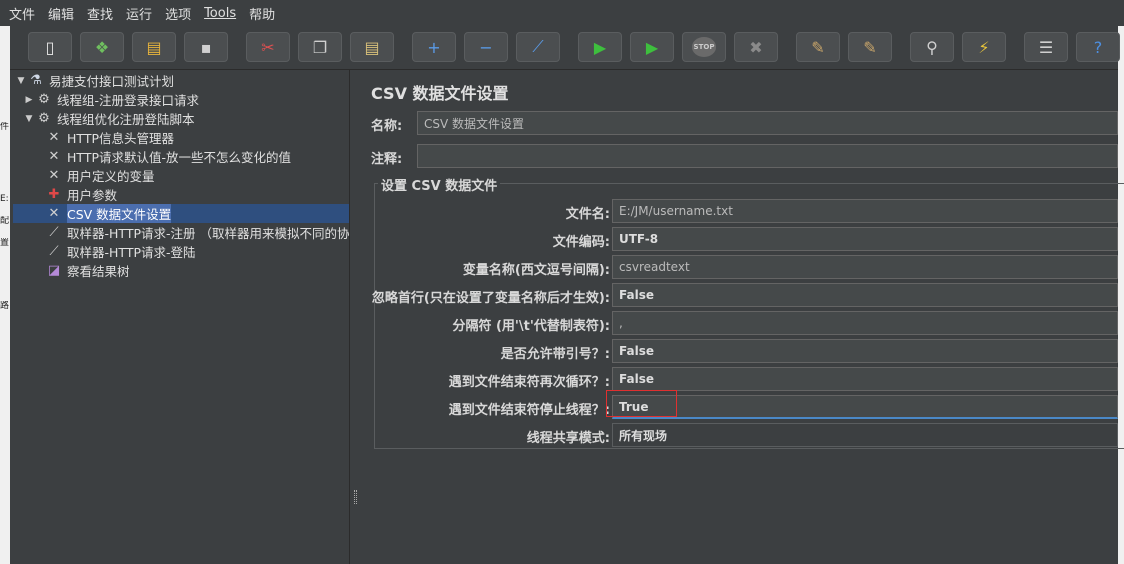 This screenshot has height=564, width=1124. I want to click on tree-node: ✕ HTTP请求默认值-放一些不怎么变化的值, so click(167, 156).